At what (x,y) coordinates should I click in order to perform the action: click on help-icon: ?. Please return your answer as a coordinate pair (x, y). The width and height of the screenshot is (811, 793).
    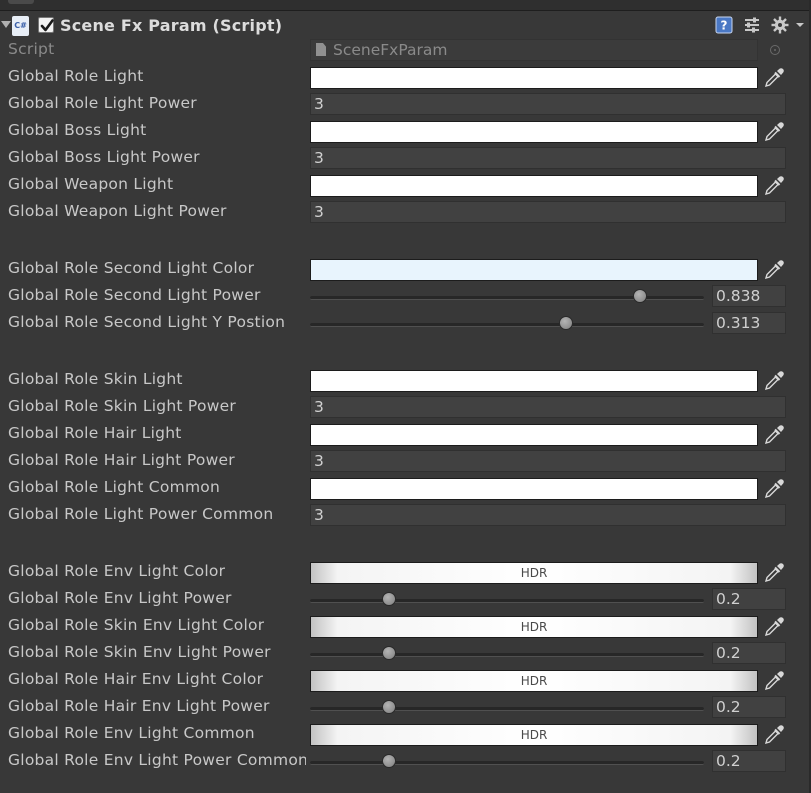
    Looking at the image, I should click on (724, 25).